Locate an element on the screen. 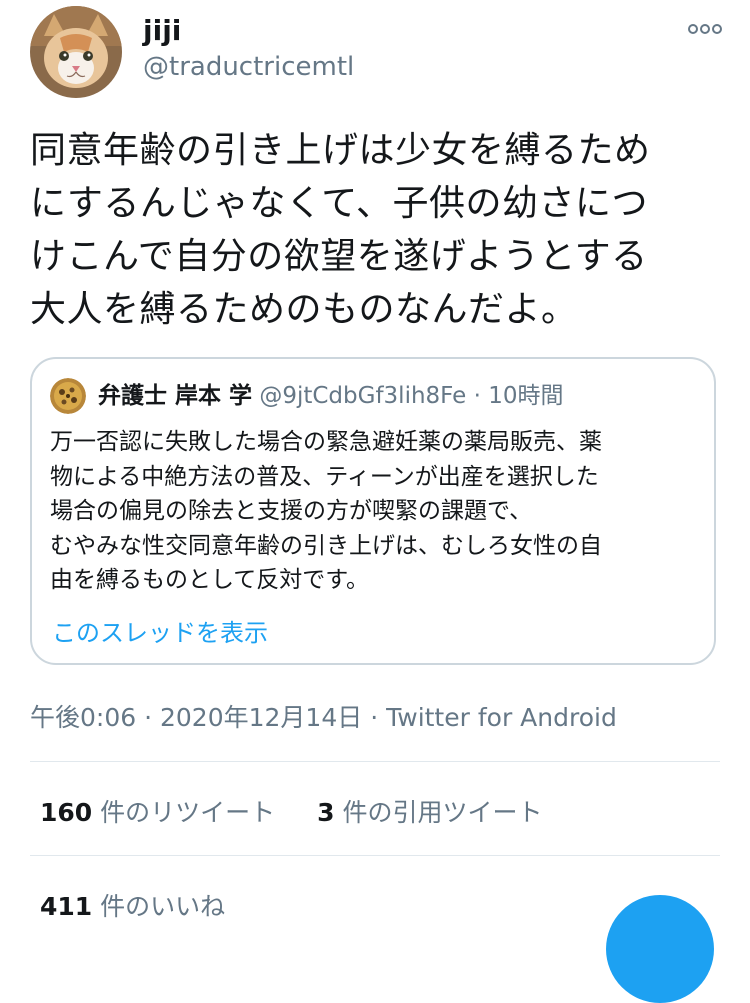 This screenshot has height=1003, width=750. tweet-header: jiji @traductricemtl is located at coordinates (380, 52).